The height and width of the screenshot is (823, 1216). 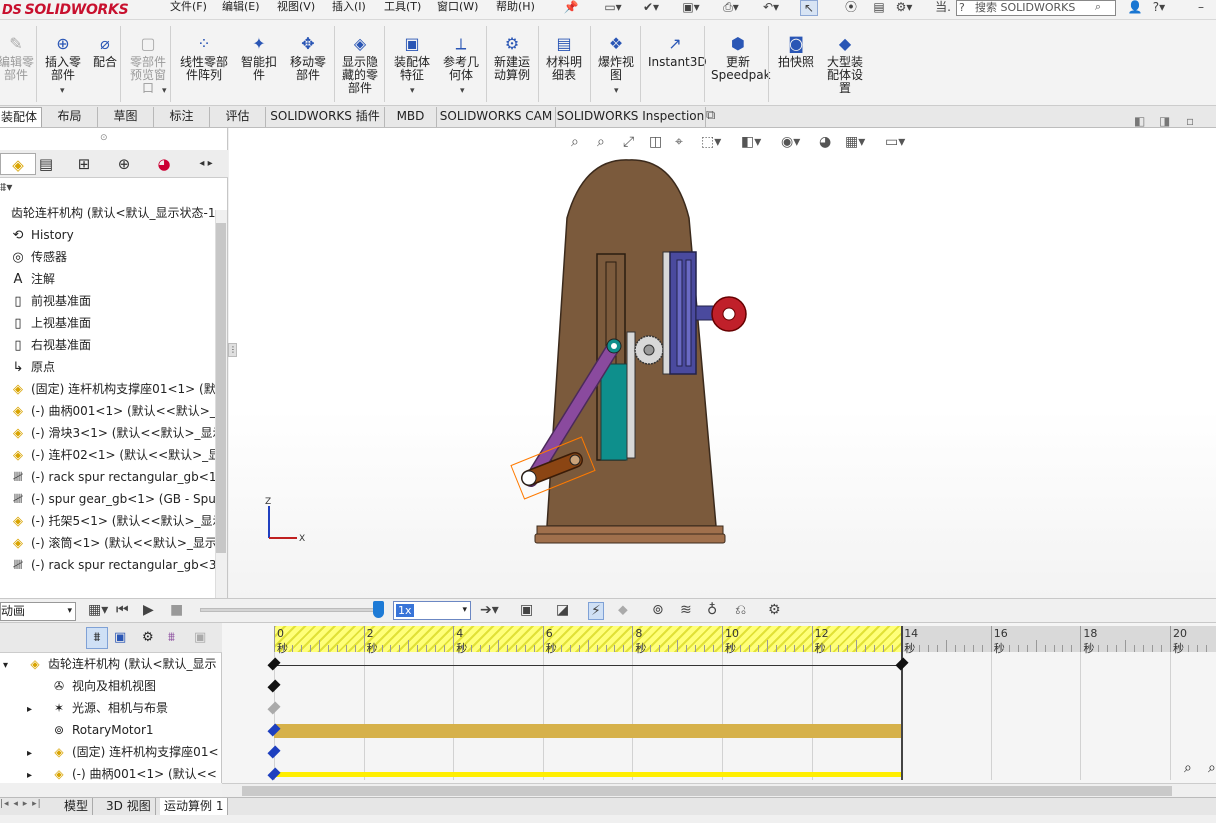 I want to click on more-tabs-icon: ⧉, so click(x=710, y=115).